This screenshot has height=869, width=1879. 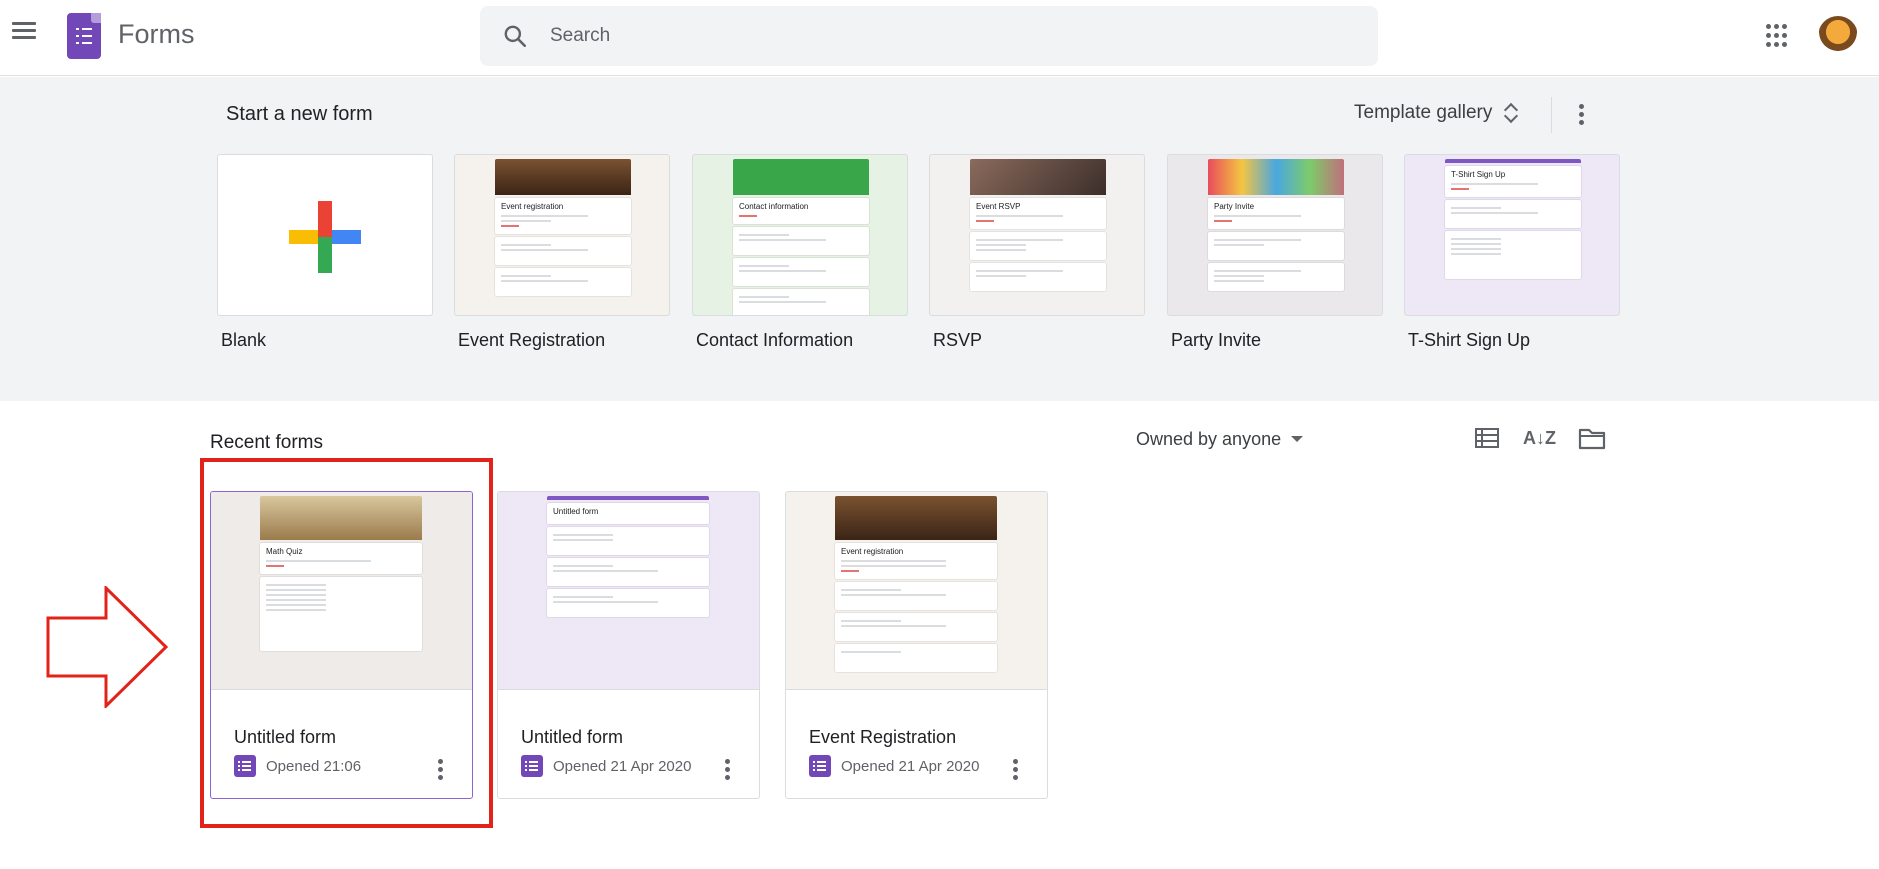 What do you see at coordinates (1592, 438) in the screenshot?
I see `folder-icon` at bounding box center [1592, 438].